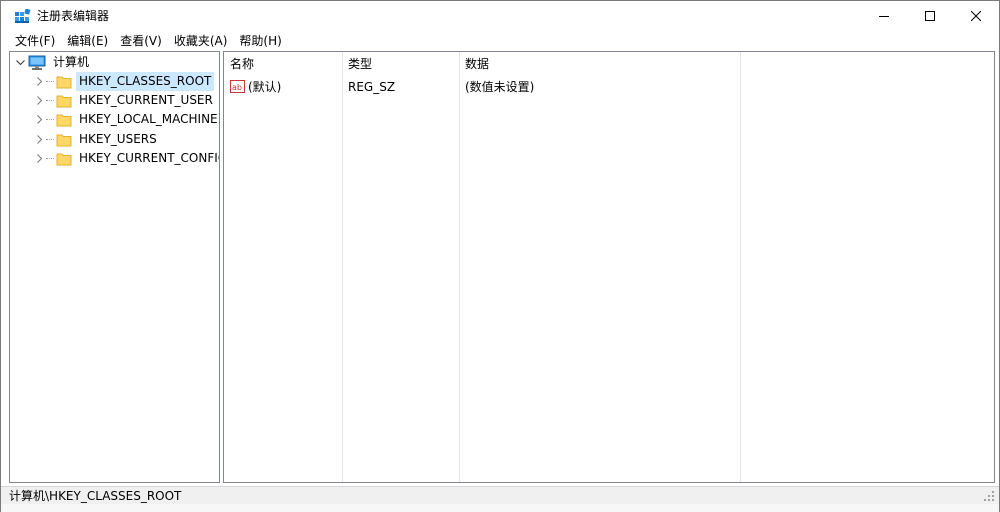  What do you see at coordinates (95, 496) in the screenshot?
I see `status-path: 计算机\HKEY_CLASSES_ROOT` at bounding box center [95, 496].